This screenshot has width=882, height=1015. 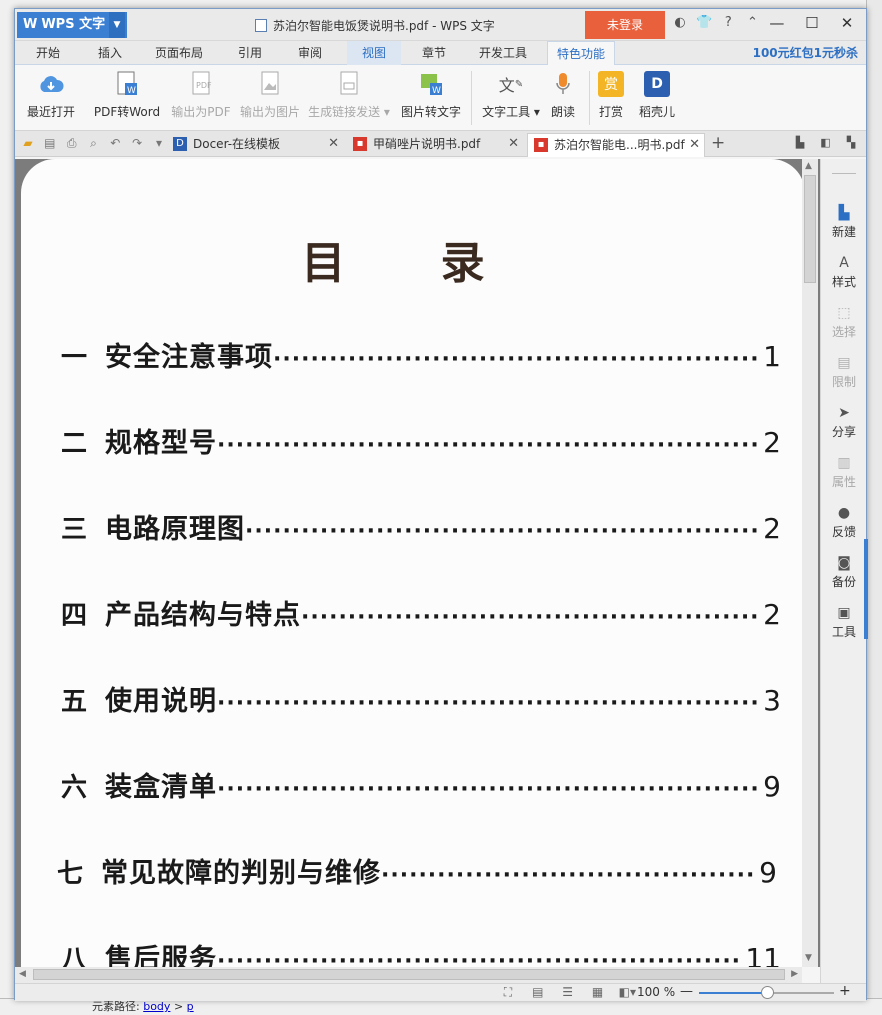 I want to click on sidebar-item-label: 属性, so click(x=843, y=482).